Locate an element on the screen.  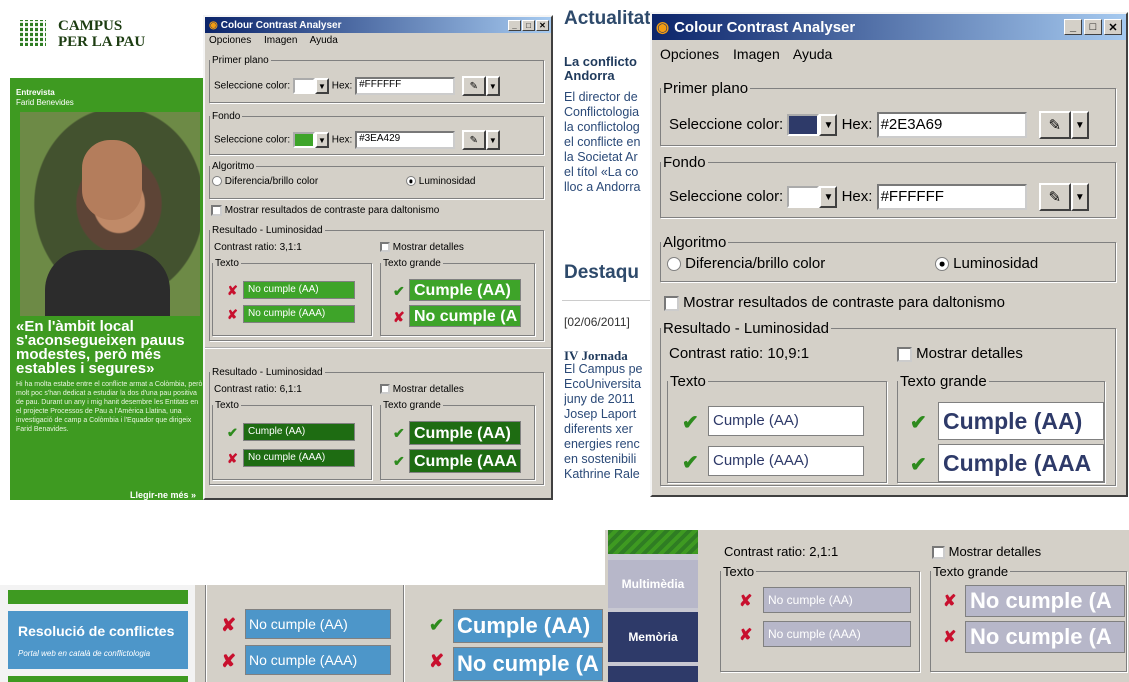
site-logo-icon is located at coordinates (33, 33).